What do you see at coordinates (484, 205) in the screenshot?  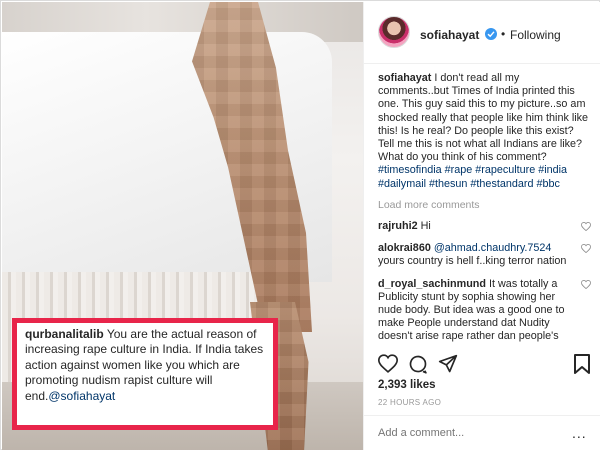 I see `load-more-comments-link: Load more comments` at bounding box center [484, 205].